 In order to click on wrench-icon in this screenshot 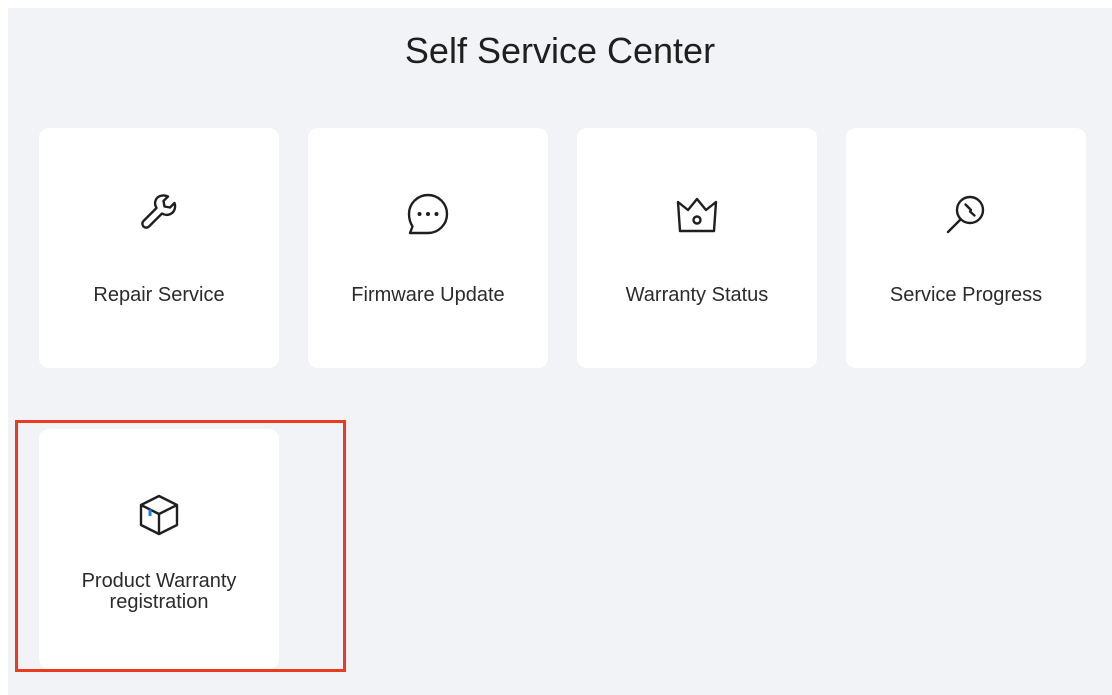, I will do `click(159, 214)`.